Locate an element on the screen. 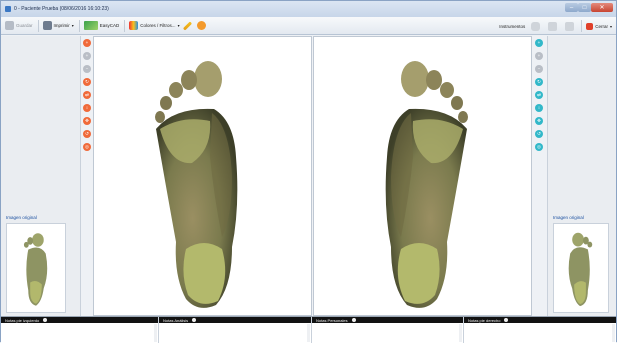 Image resolution: width=617 pixels, height=343 pixels. save-icon is located at coordinates (9, 25).